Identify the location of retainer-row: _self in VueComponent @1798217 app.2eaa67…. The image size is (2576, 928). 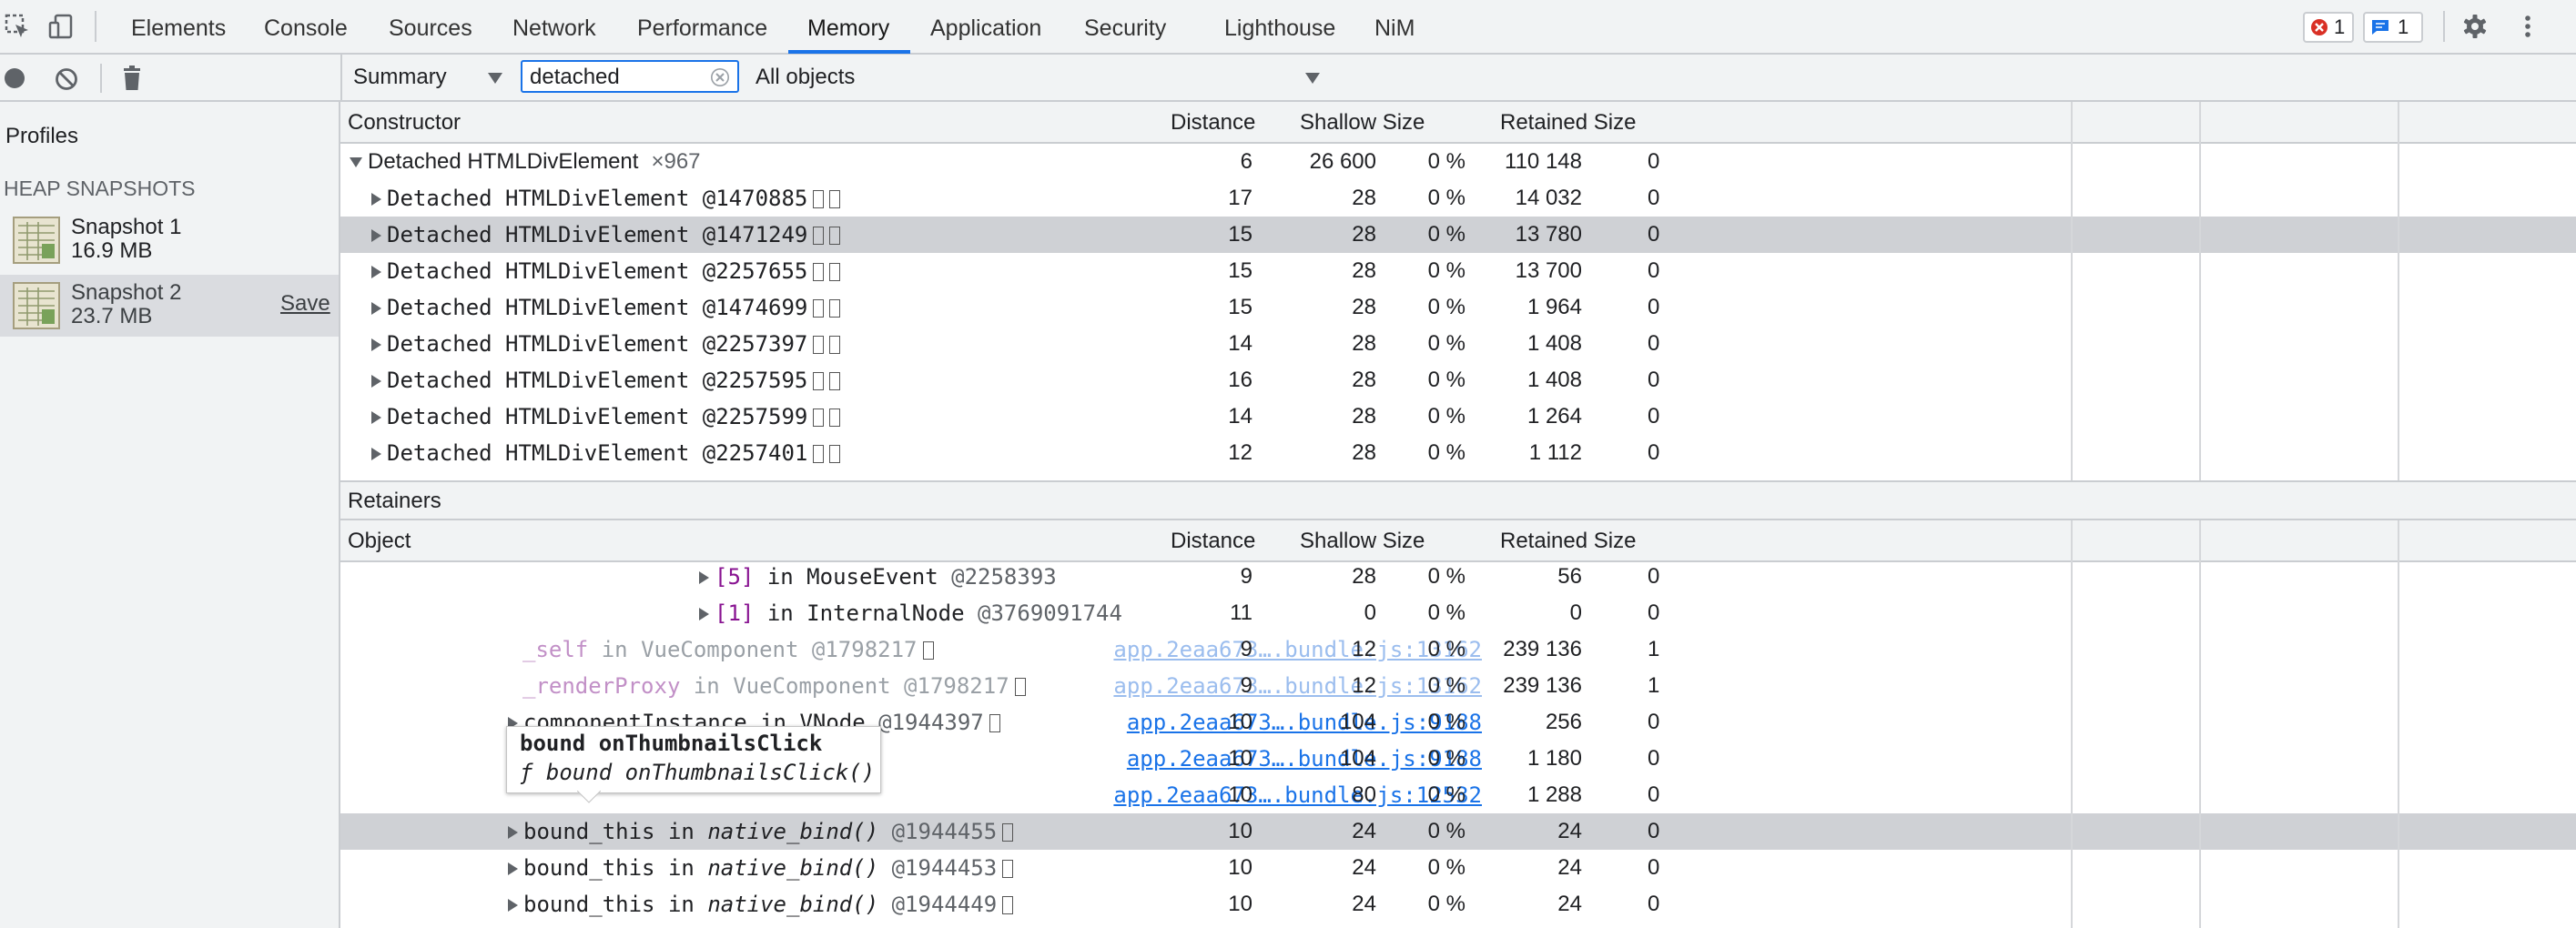
(1458, 649).